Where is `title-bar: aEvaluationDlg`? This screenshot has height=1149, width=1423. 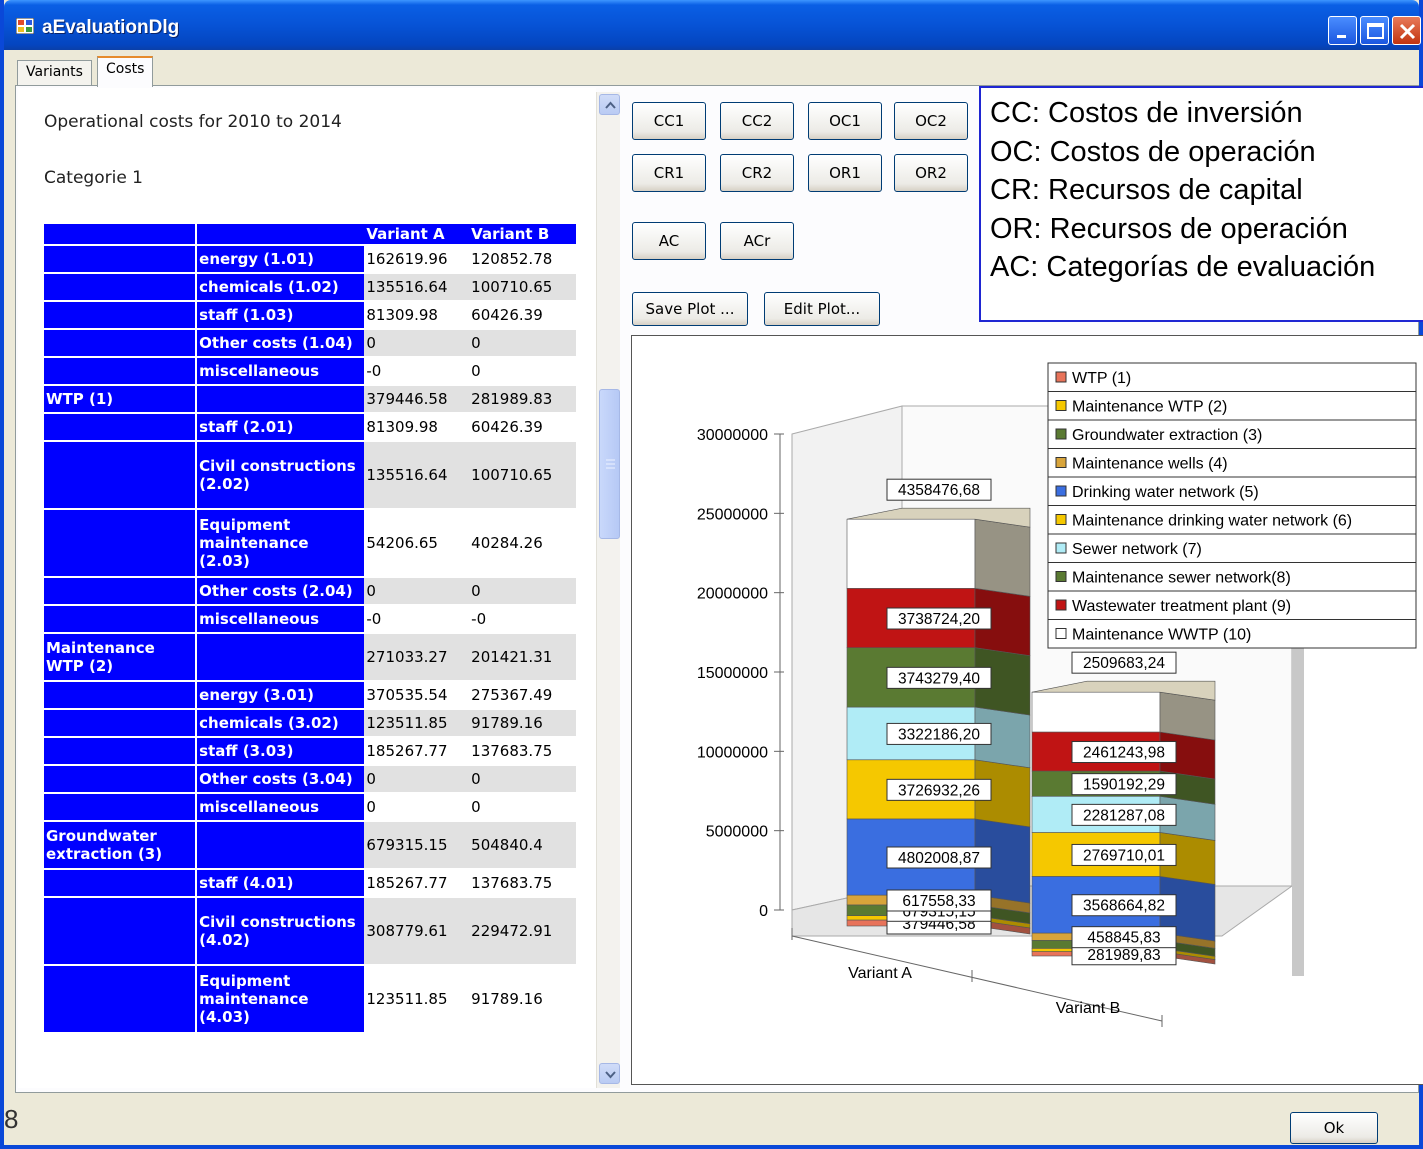
title-bar: aEvaluationDlg is located at coordinates (712, 25).